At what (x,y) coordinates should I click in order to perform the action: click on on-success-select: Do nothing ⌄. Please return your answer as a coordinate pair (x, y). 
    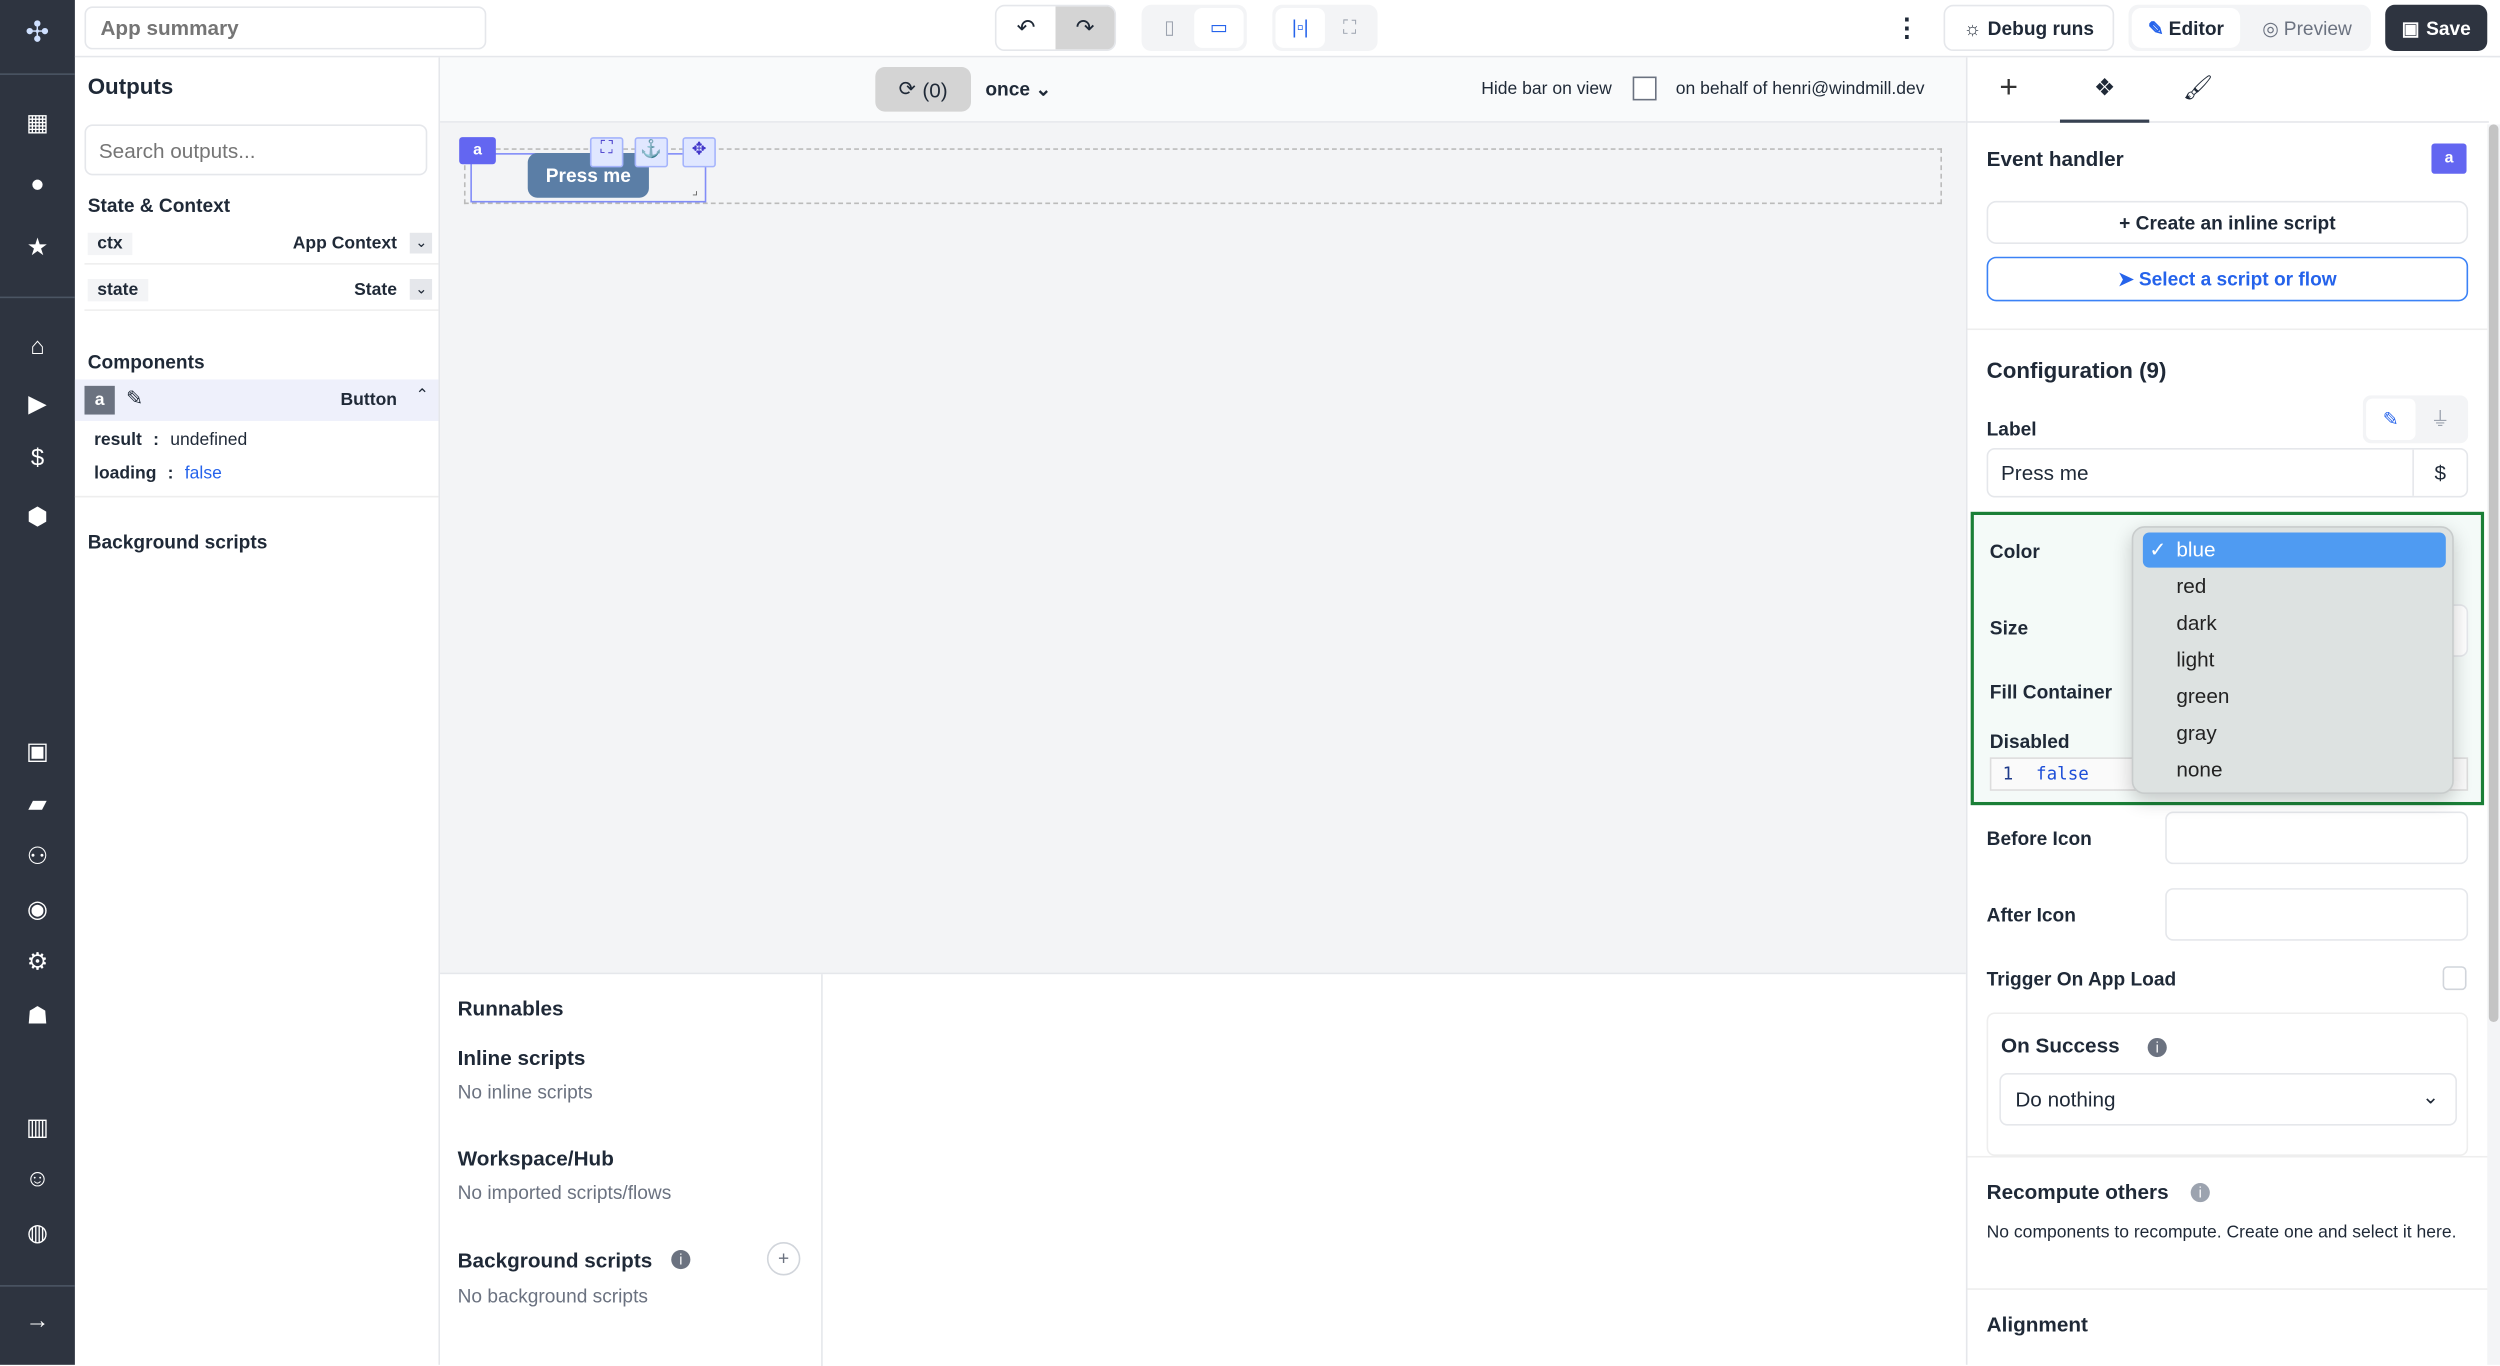
    Looking at the image, I should click on (2228, 1099).